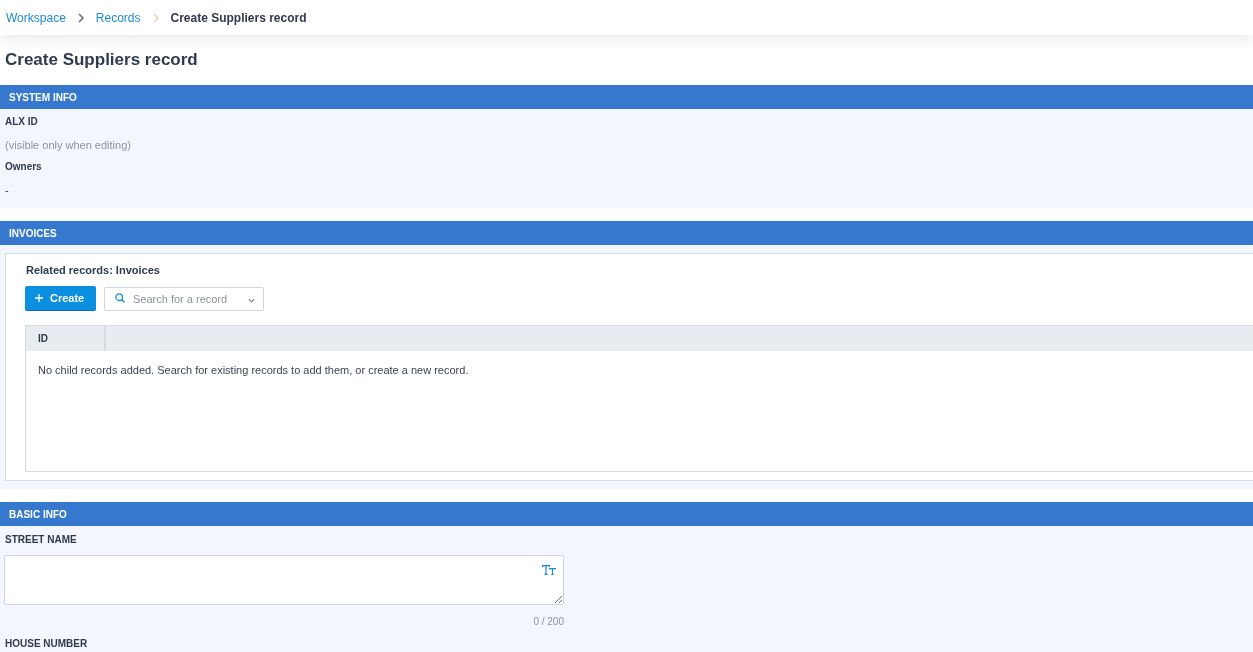  What do you see at coordinates (253, 370) in the screenshot?
I see `empty-message: No child records added. Search for existing records to add them, or create a new record.` at bounding box center [253, 370].